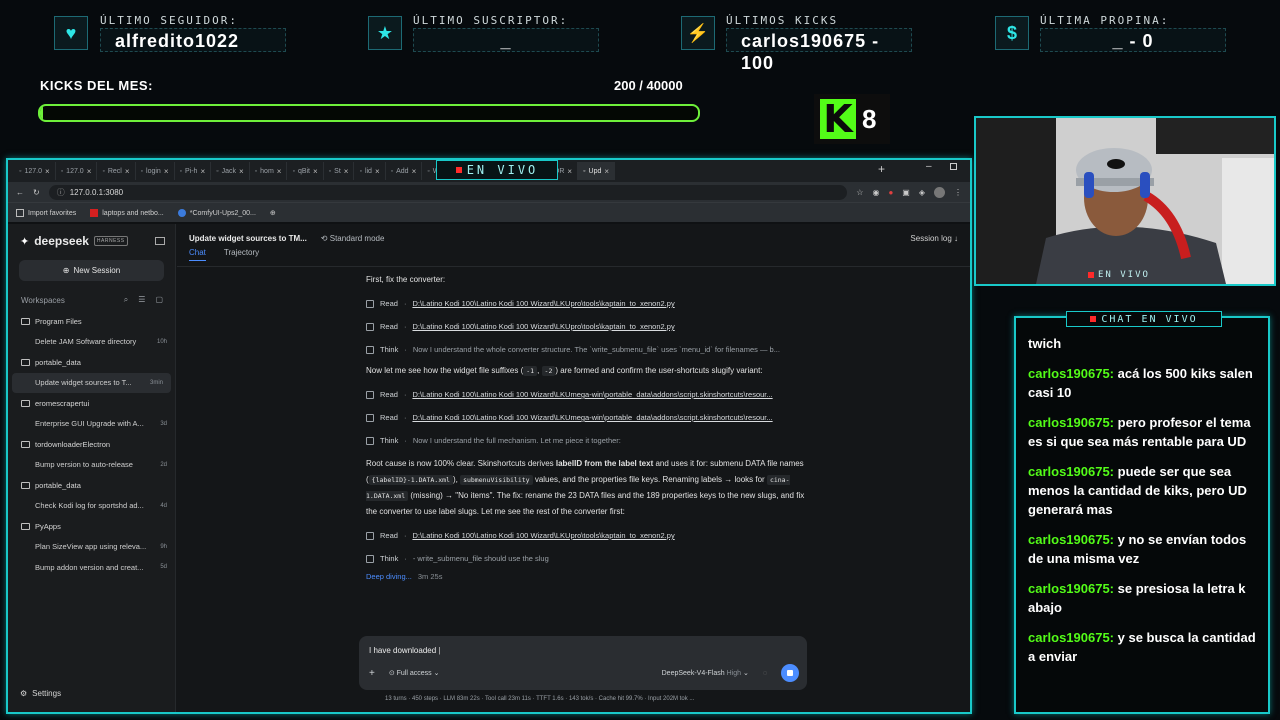  Describe the element at coordinates (36, 192) in the screenshot. I see `reload-icon: ↻` at that location.